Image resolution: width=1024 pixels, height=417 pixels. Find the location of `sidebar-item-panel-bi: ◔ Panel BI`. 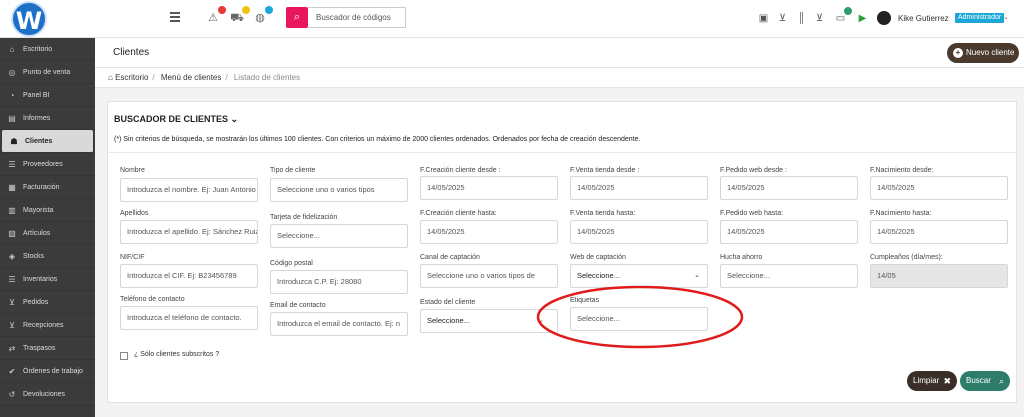

sidebar-item-panel-bi: ◔ Panel BI is located at coordinates (47, 95).